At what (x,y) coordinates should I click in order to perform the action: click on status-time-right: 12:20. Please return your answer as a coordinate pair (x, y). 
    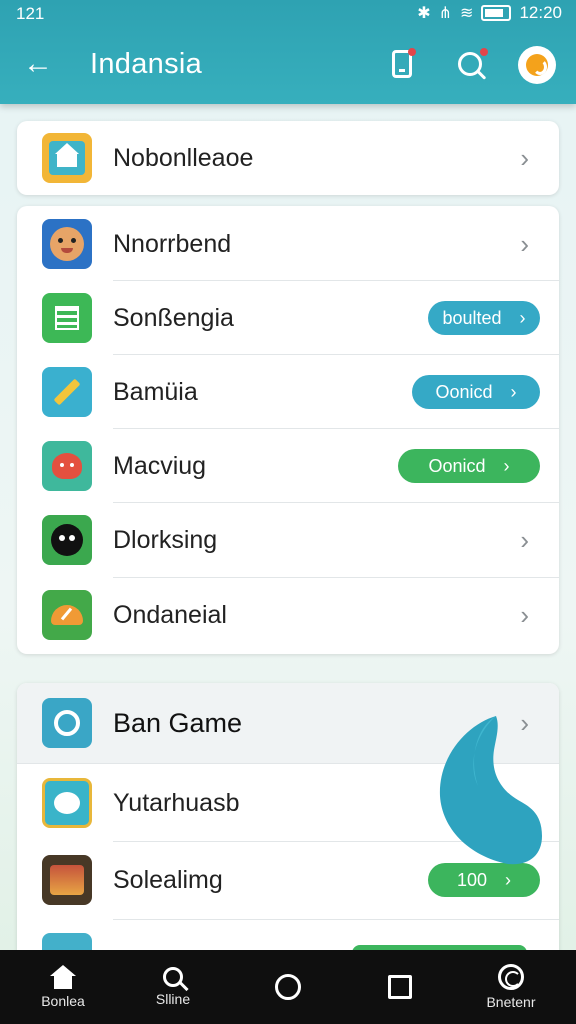
    Looking at the image, I should click on (540, 12).